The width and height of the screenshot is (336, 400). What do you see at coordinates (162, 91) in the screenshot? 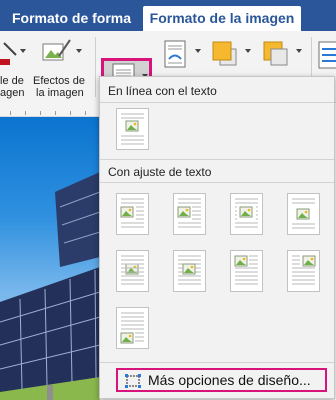
I see `section-heading-inline: En línea con el texto` at bounding box center [162, 91].